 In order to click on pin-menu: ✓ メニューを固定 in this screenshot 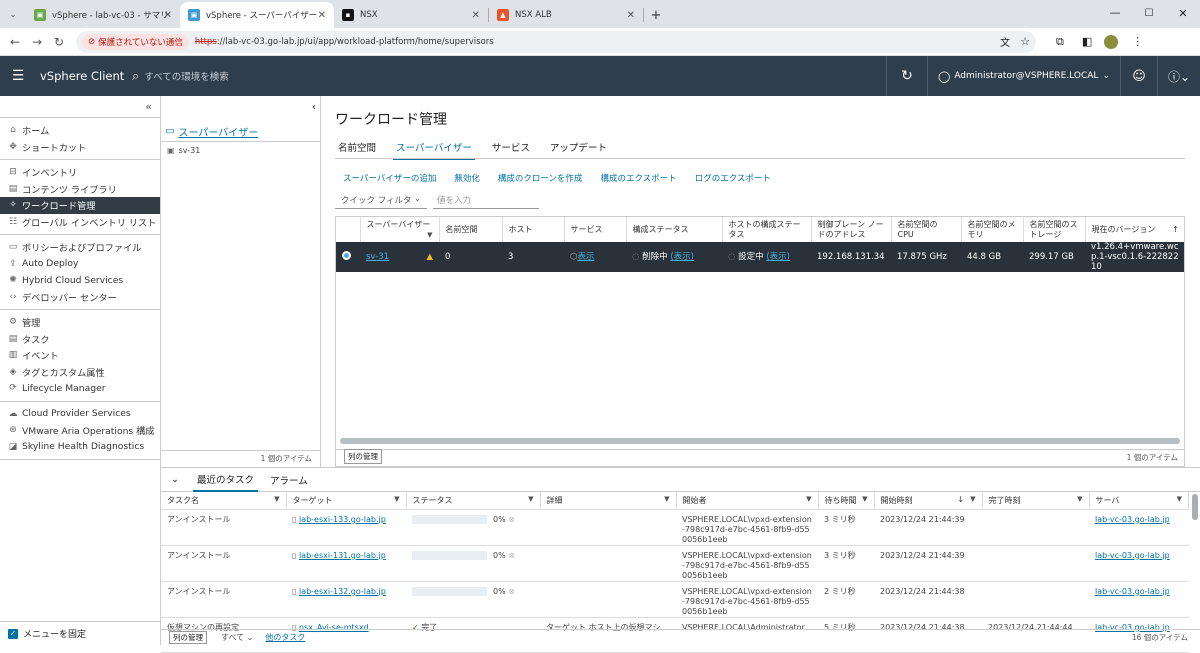, I will do `click(80, 633)`.